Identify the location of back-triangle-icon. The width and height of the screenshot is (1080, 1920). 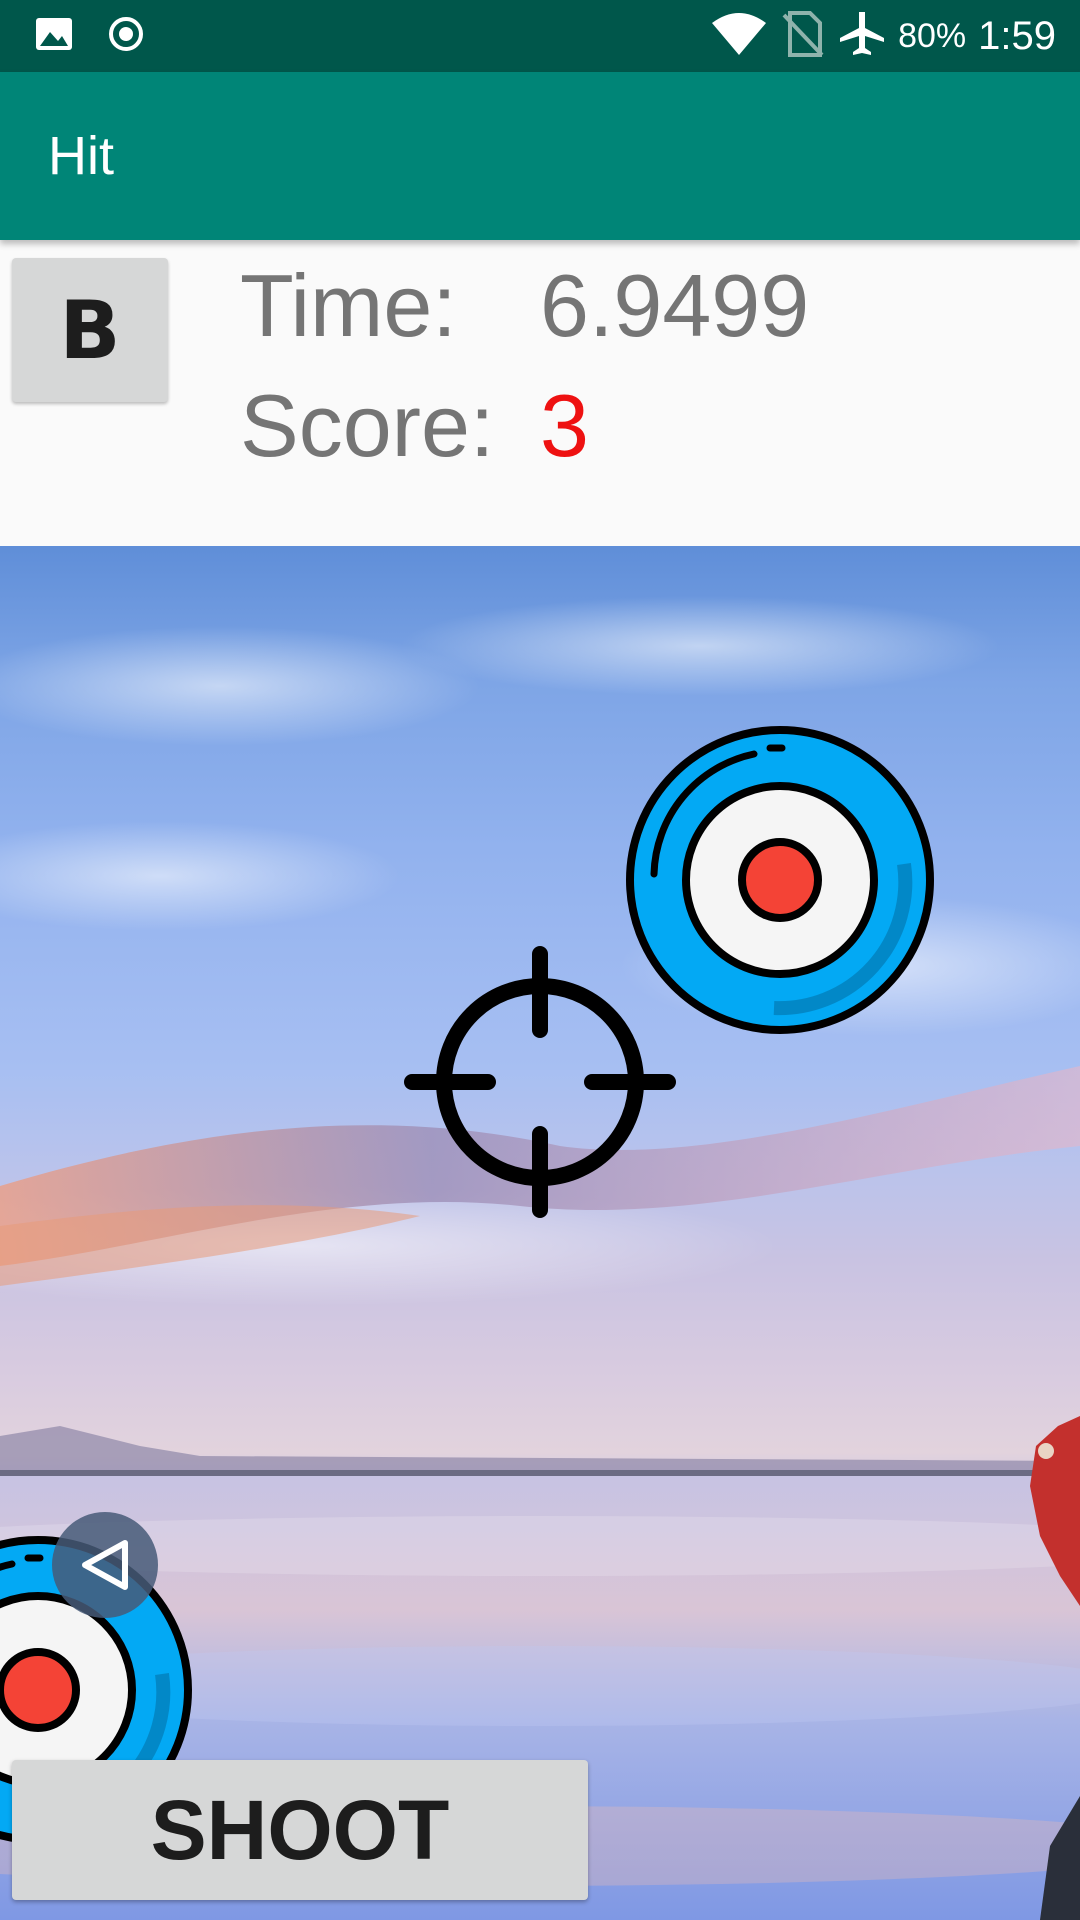
(105, 1565).